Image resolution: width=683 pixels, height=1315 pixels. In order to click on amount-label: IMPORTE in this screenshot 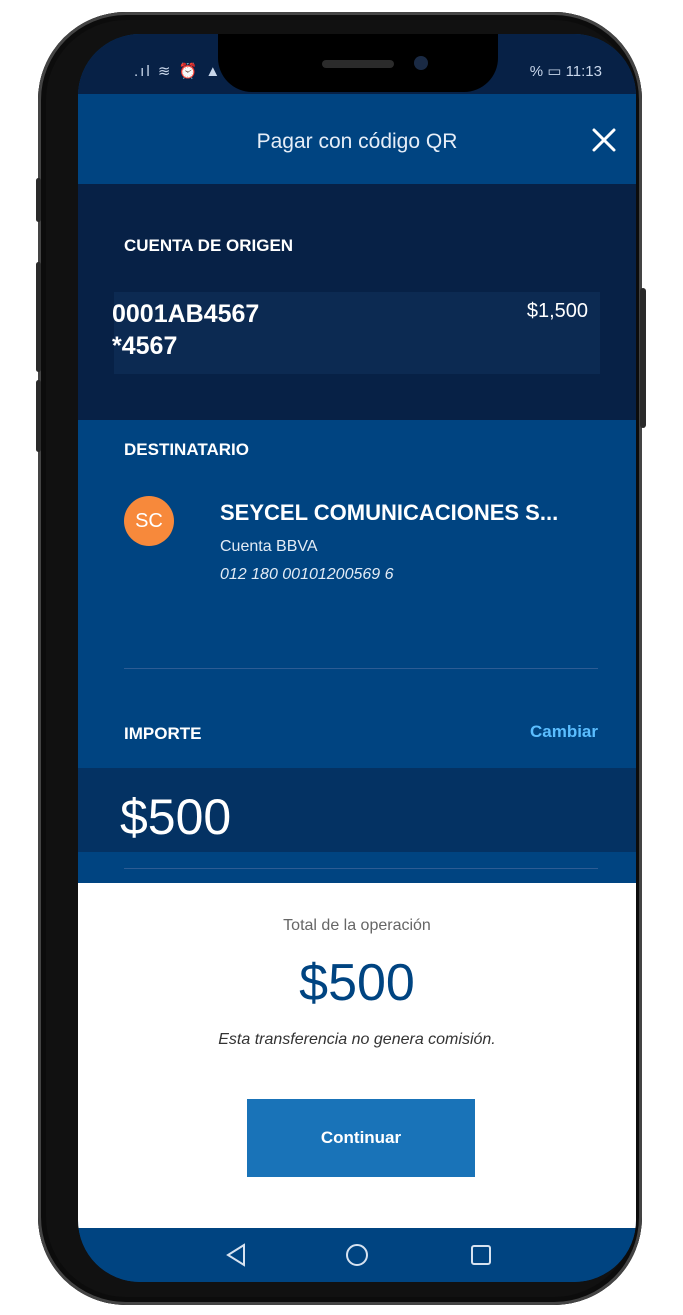, I will do `click(163, 733)`.